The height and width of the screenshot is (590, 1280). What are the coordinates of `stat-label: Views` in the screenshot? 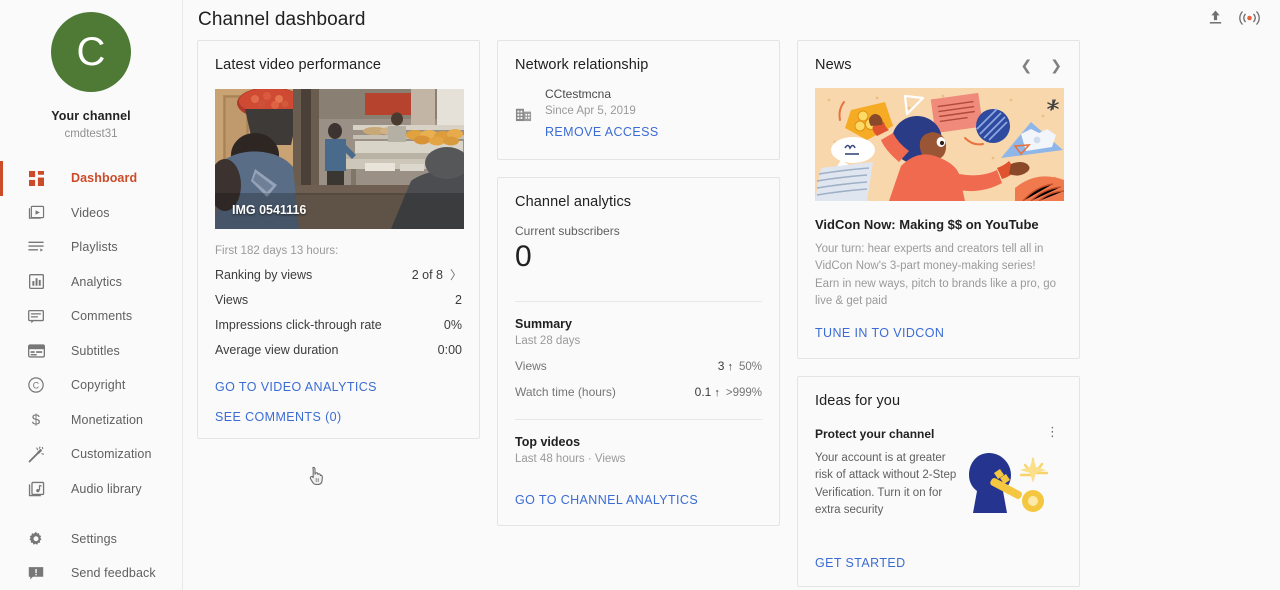 It's located at (232, 300).